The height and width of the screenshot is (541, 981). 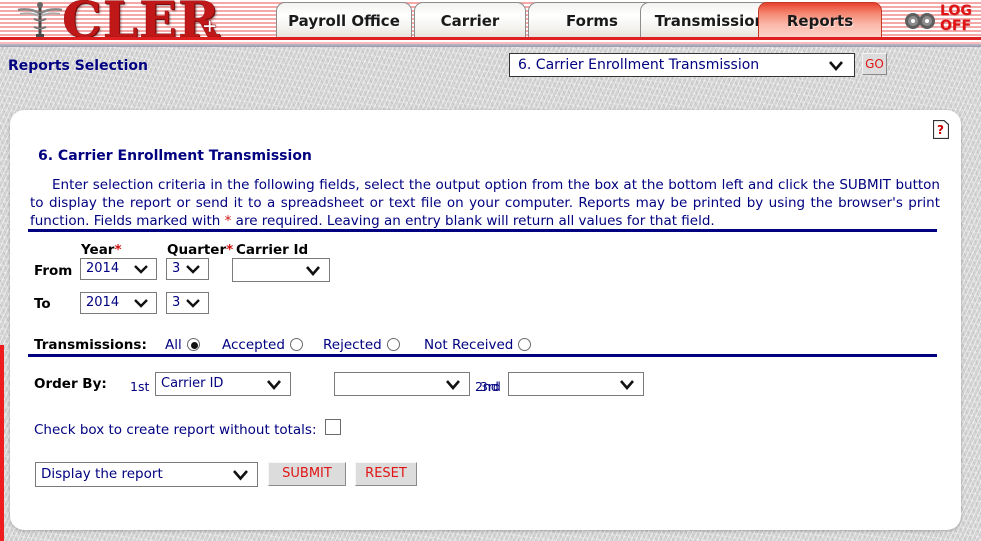 What do you see at coordinates (920, 21) in the screenshot?
I see `gears-icon` at bounding box center [920, 21].